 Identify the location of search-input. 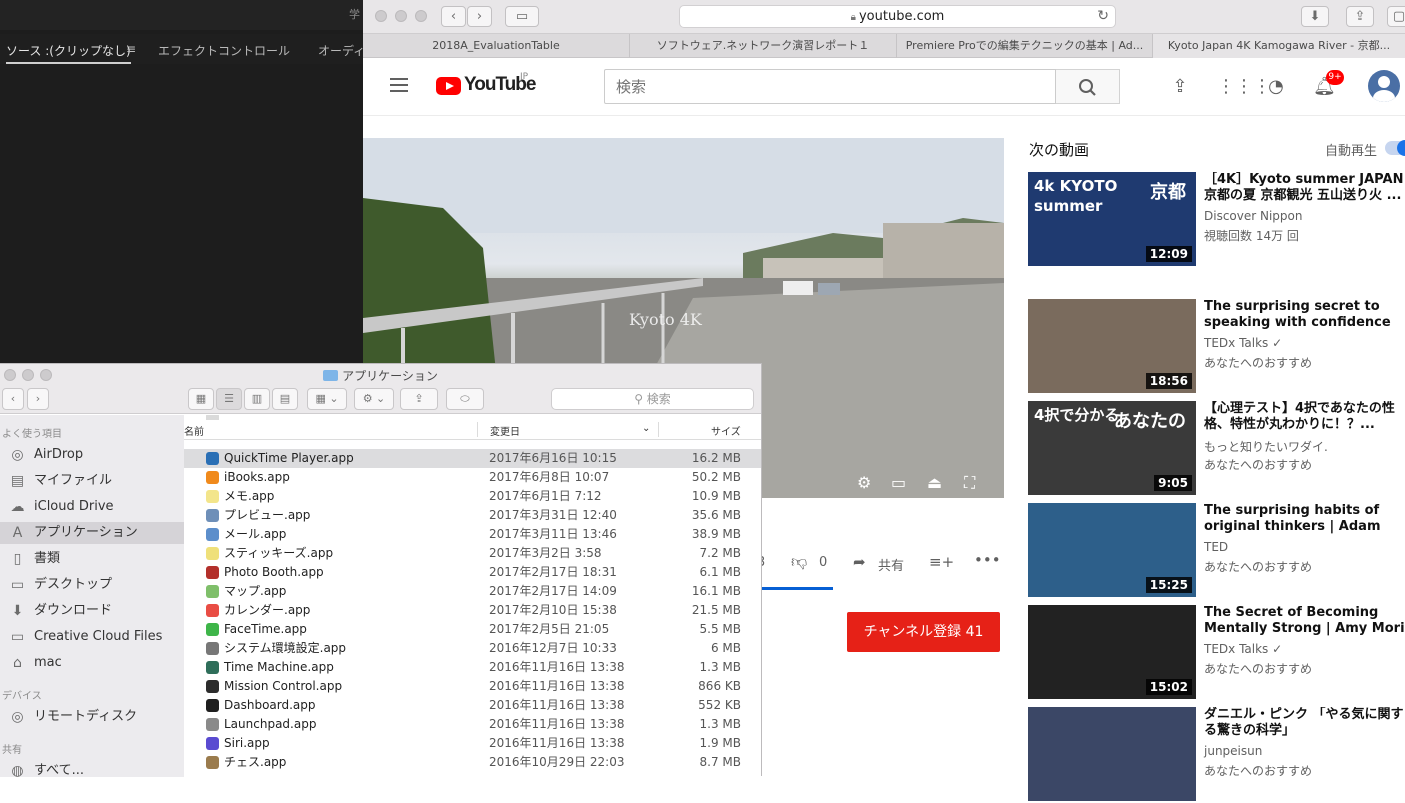
(830, 86).